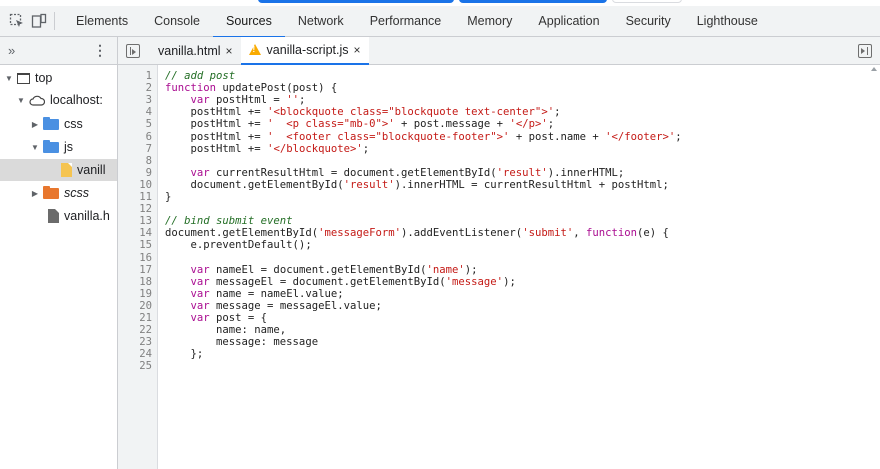 The width and height of the screenshot is (880, 469). Describe the element at coordinates (499, 245) in the screenshot. I see `code-line: 15 e.preventDefault();` at that location.